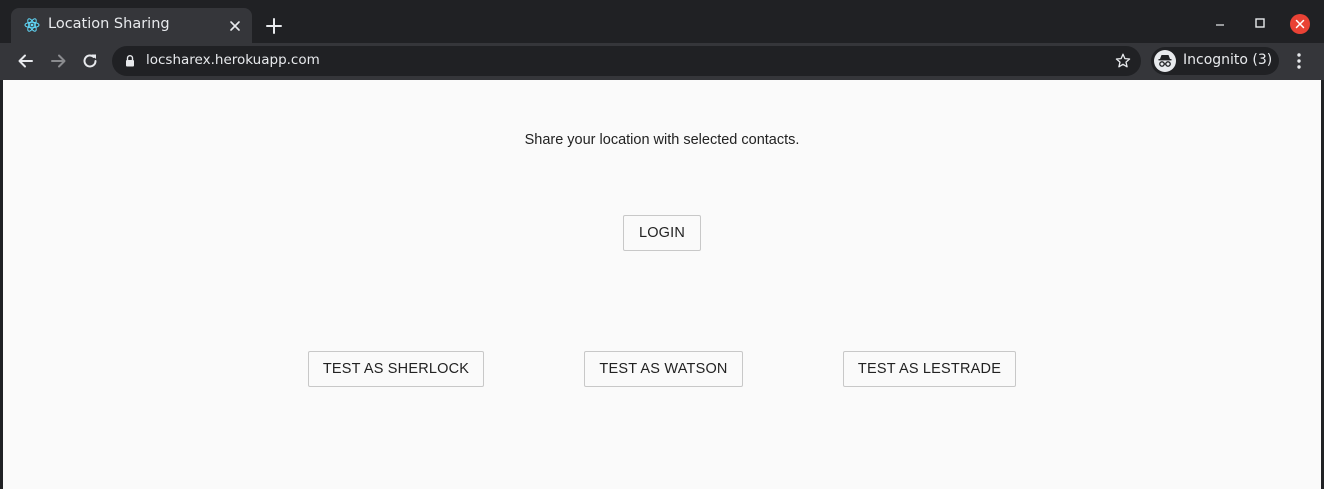 The width and height of the screenshot is (1324, 489). I want to click on address-bar: locsharex.herokuapp.com, so click(626, 61).